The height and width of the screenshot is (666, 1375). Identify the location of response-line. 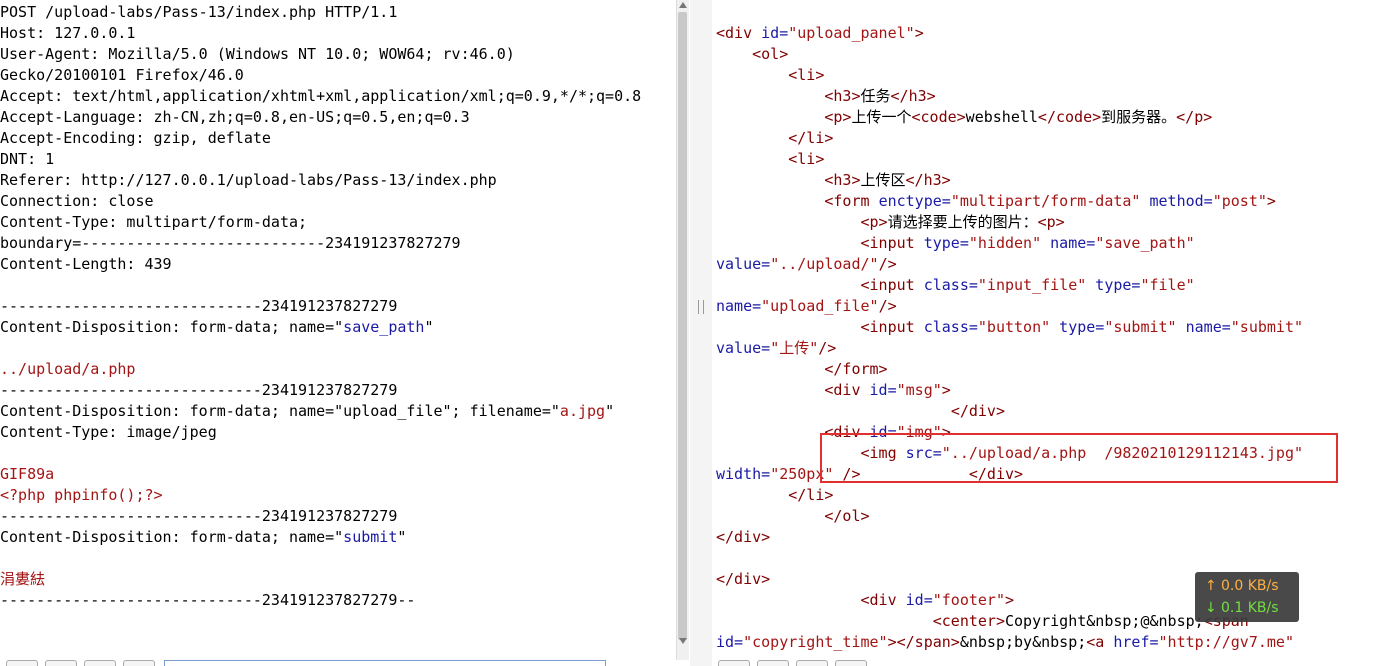
(1045, 558).